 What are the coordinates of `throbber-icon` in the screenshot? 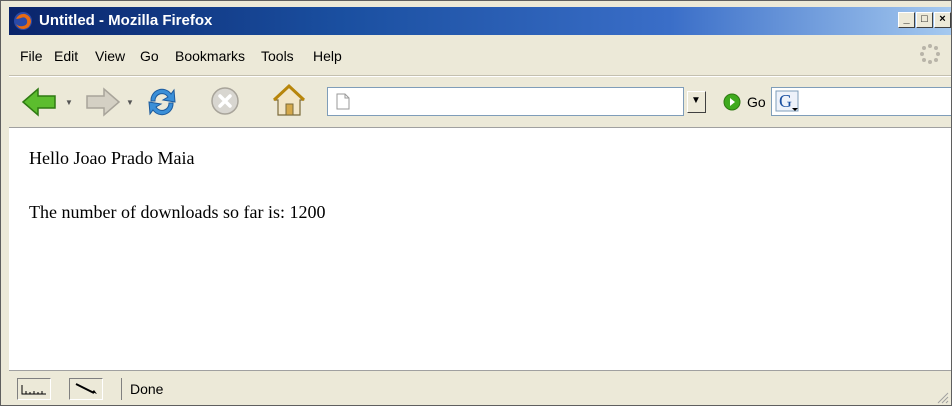 It's located at (930, 54).